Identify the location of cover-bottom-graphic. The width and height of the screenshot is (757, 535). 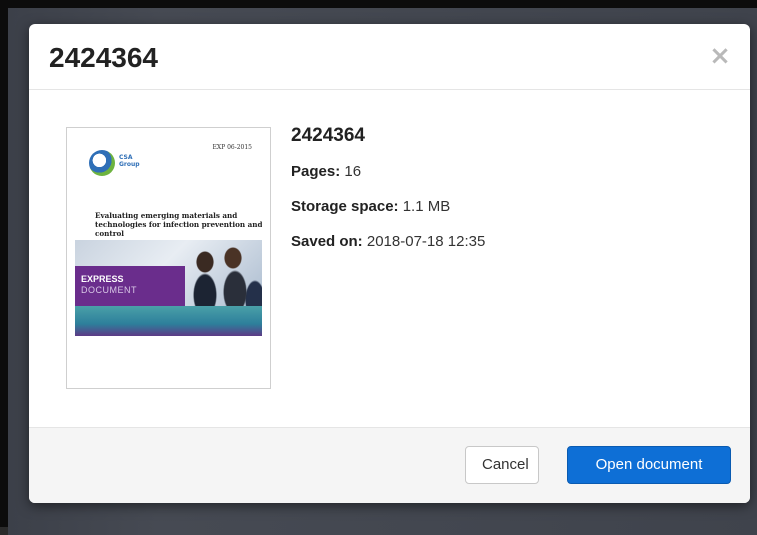
(168, 321).